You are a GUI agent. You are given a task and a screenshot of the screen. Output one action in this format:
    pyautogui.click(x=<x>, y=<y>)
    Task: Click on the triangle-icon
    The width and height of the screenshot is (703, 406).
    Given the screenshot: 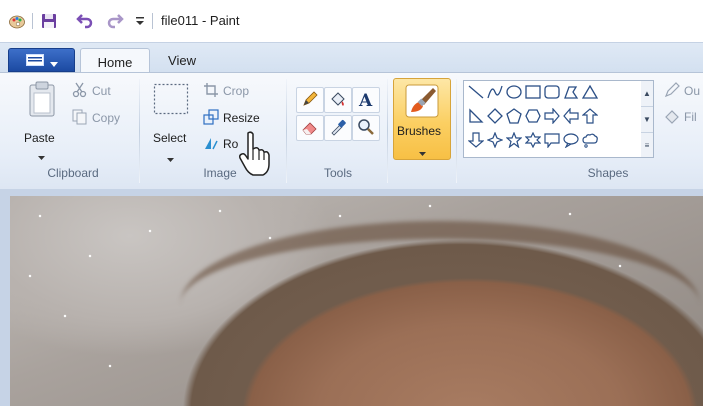 What is the action you would take?
    pyautogui.click(x=590, y=93)
    